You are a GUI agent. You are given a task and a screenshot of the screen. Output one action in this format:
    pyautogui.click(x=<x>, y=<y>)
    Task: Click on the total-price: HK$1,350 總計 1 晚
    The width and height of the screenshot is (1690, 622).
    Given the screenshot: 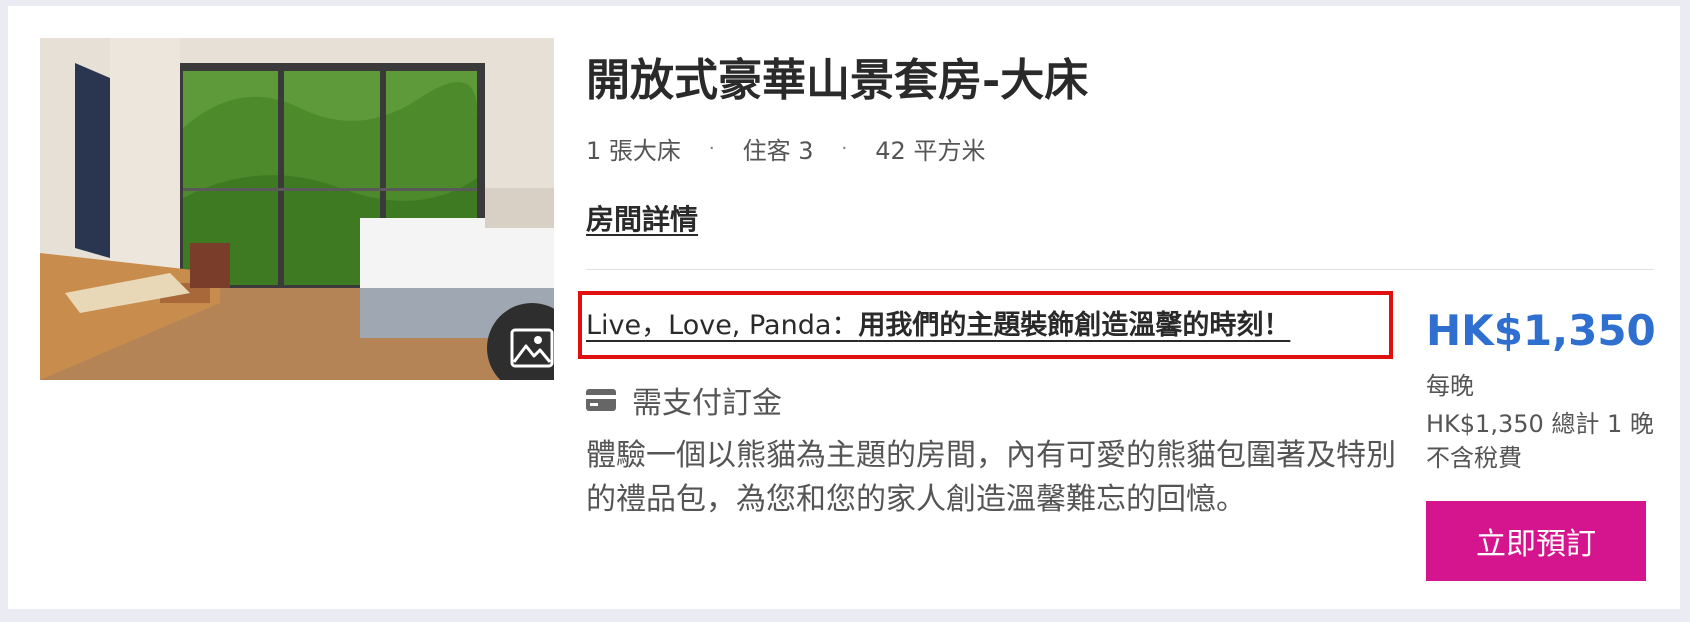 What is the action you would take?
    pyautogui.click(x=1540, y=424)
    